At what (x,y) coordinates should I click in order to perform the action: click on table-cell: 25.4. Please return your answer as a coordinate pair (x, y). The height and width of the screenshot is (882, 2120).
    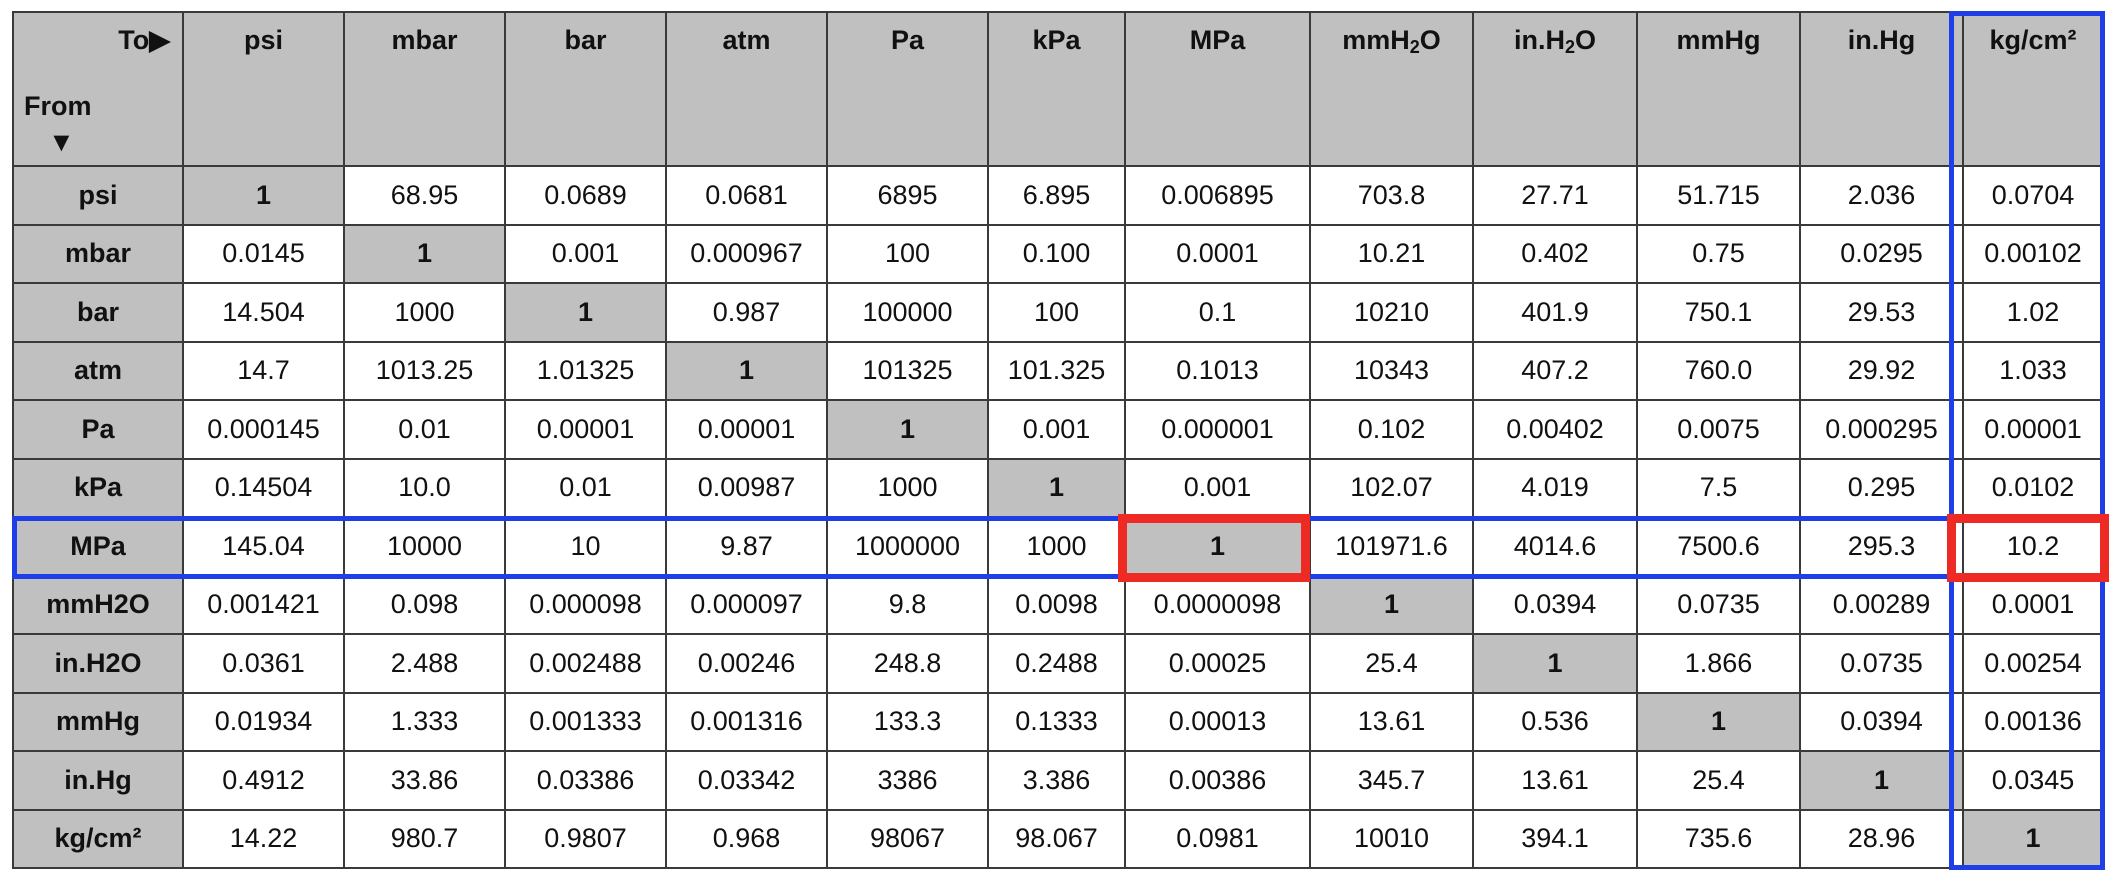
    Looking at the image, I should click on (1391, 663).